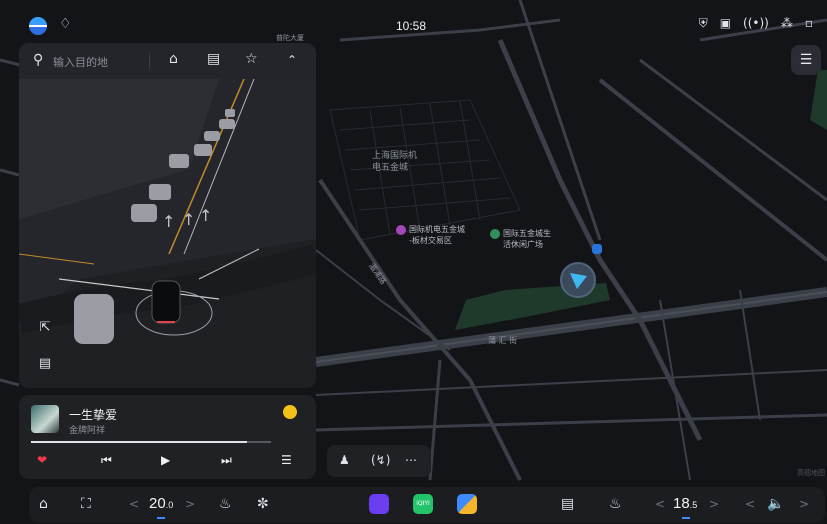 The image size is (827, 524). What do you see at coordinates (811, 473) in the screenshot?
I see `map-watermark: 高德地图` at bounding box center [811, 473].